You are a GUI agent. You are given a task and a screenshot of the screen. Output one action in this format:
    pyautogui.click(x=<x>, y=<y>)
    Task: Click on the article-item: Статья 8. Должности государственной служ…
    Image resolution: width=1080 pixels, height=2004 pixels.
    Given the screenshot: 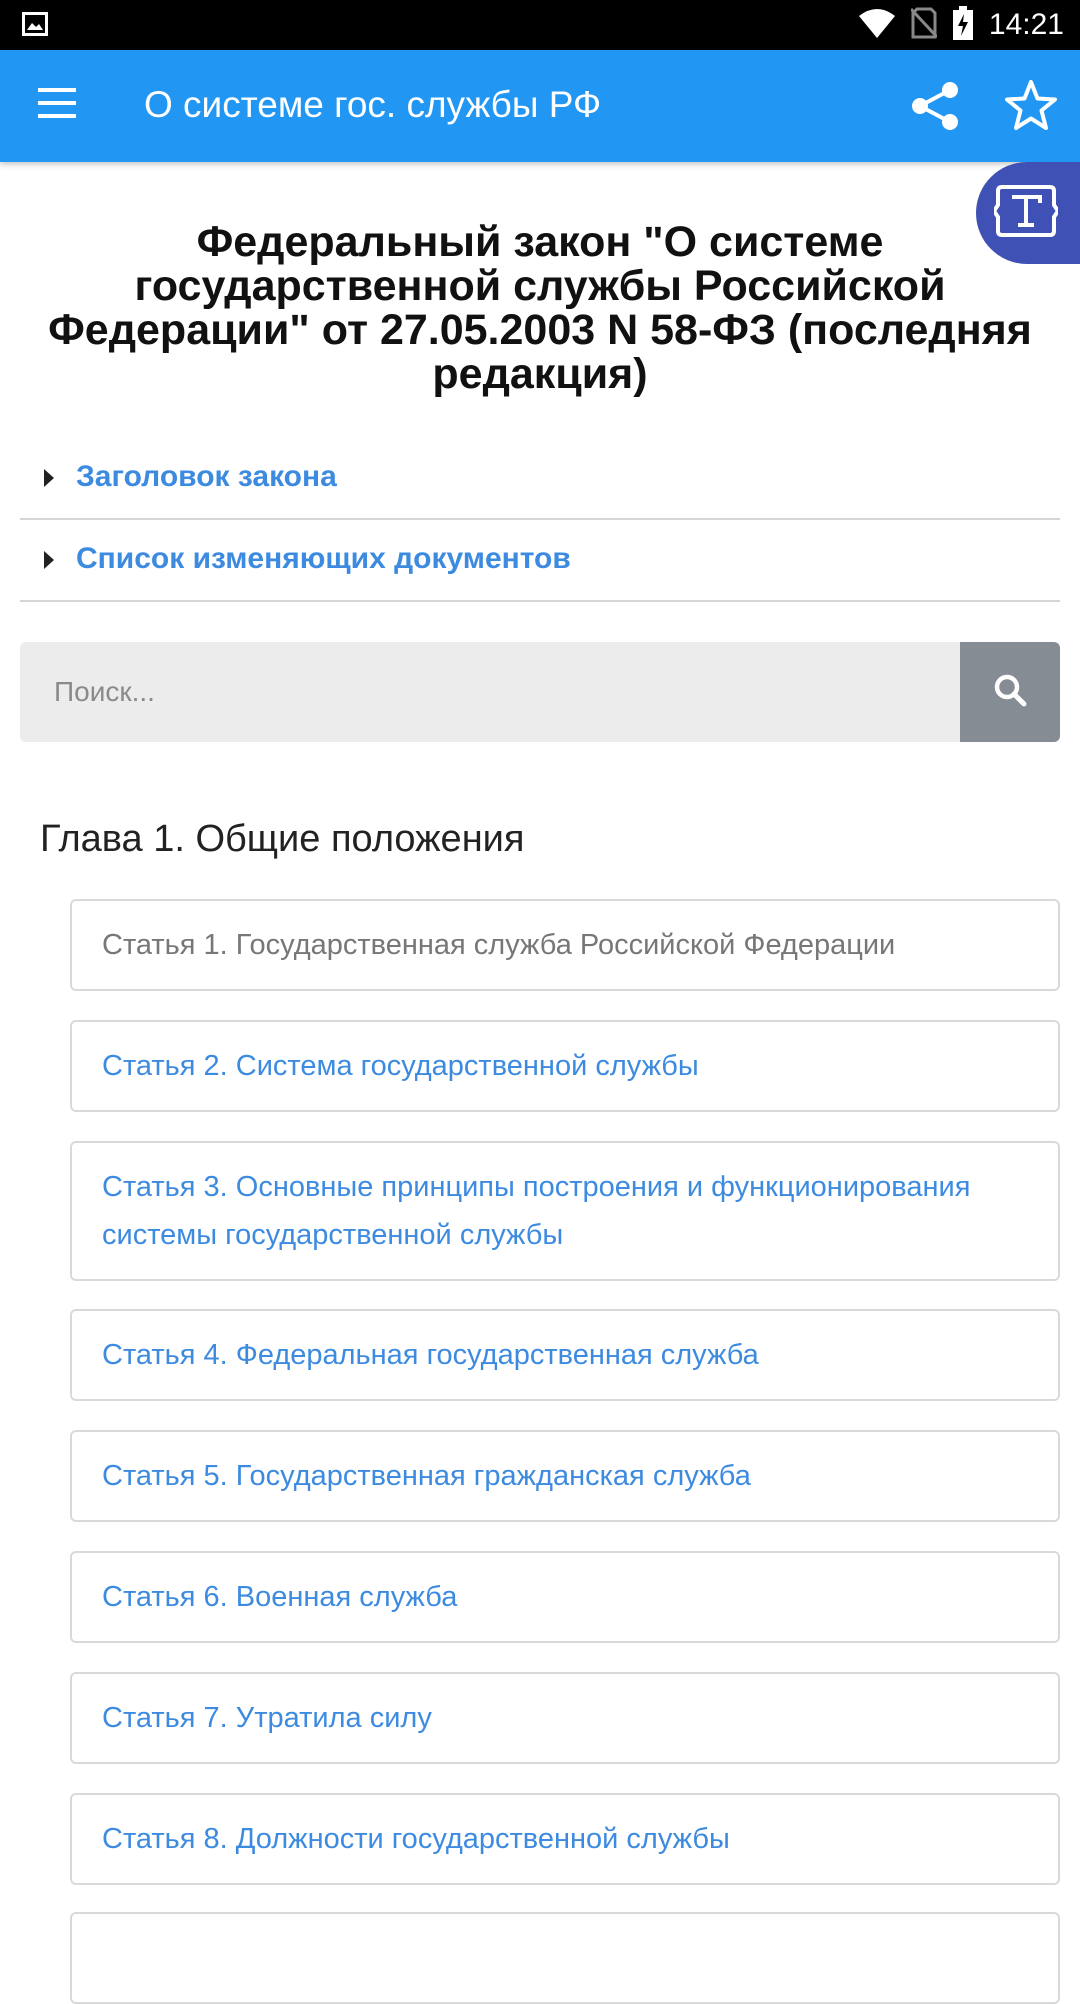 What is the action you would take?
    pyautogui.click(x=565, y=1839)
    